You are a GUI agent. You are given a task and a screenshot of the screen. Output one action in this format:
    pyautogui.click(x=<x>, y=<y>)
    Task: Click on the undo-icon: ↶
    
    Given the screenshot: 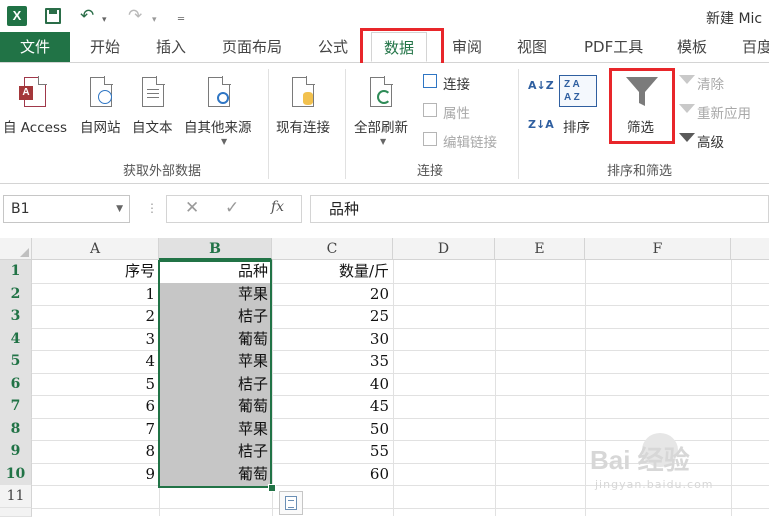 What is the action you would take?
    pyautogui.click(x=87, y=16)
    